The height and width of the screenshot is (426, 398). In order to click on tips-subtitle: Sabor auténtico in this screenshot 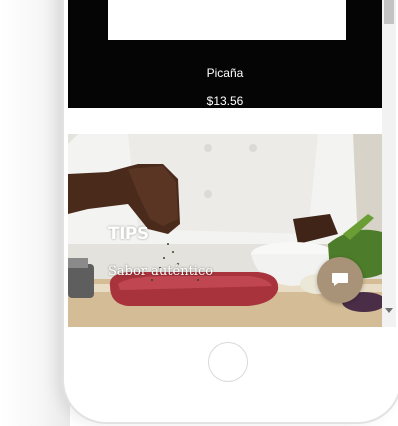, I will do `click(161, 271)`.